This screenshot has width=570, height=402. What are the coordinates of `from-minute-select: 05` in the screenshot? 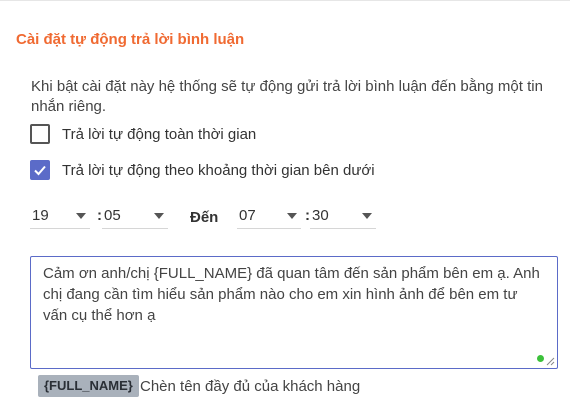 It's located at (135, 216).